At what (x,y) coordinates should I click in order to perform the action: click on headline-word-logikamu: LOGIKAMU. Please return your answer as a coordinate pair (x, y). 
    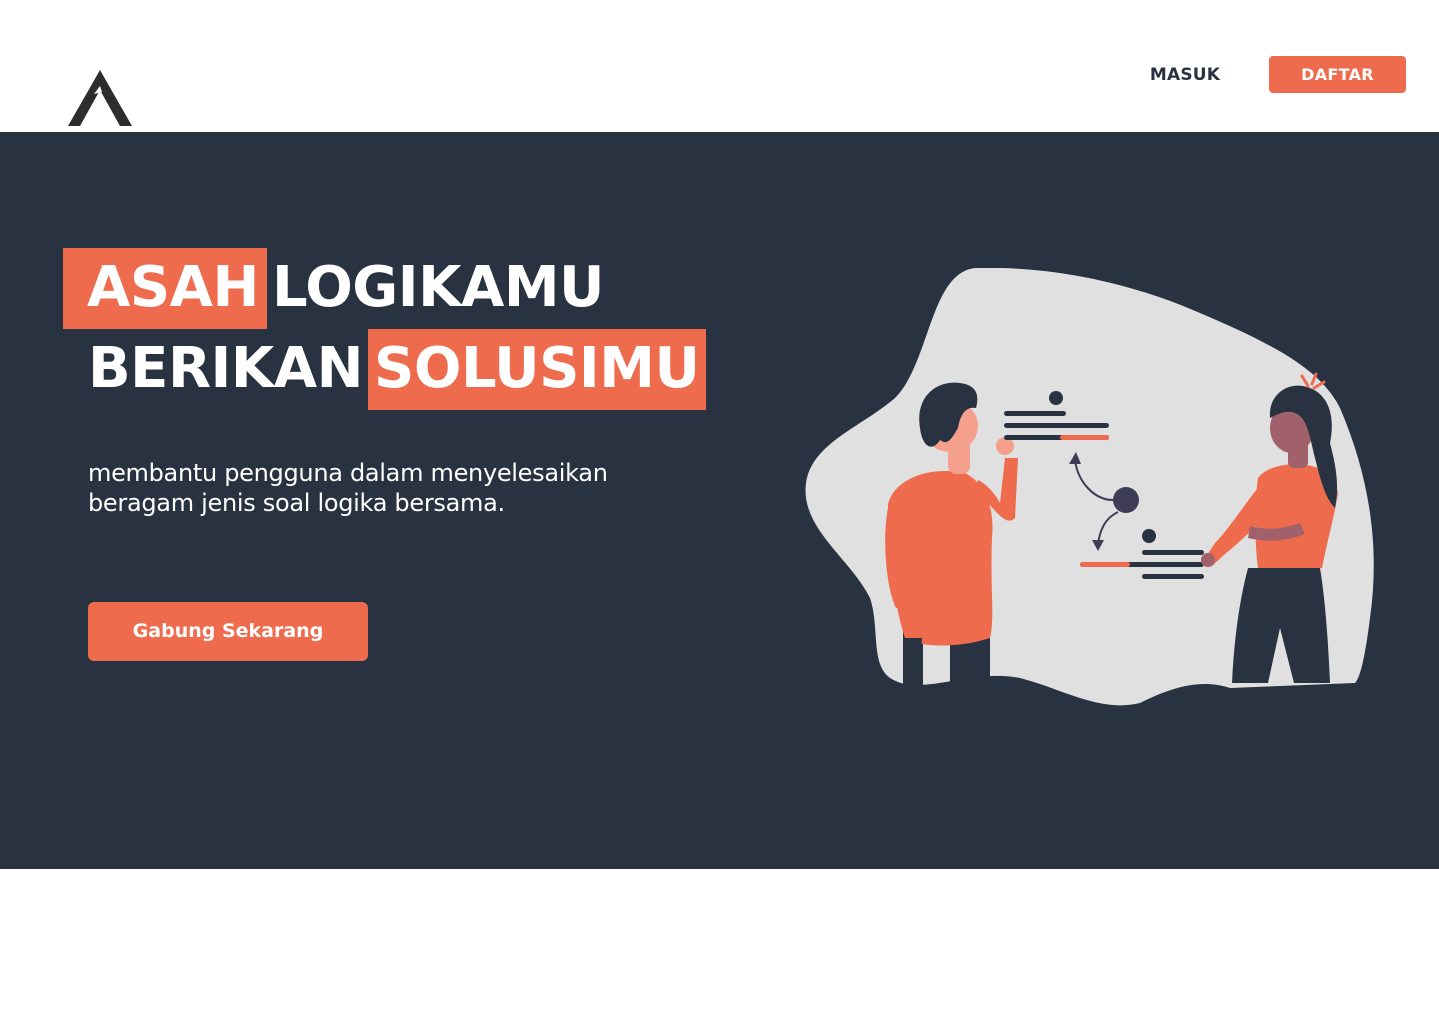
    Looking at the image, I should click on (438, 287).